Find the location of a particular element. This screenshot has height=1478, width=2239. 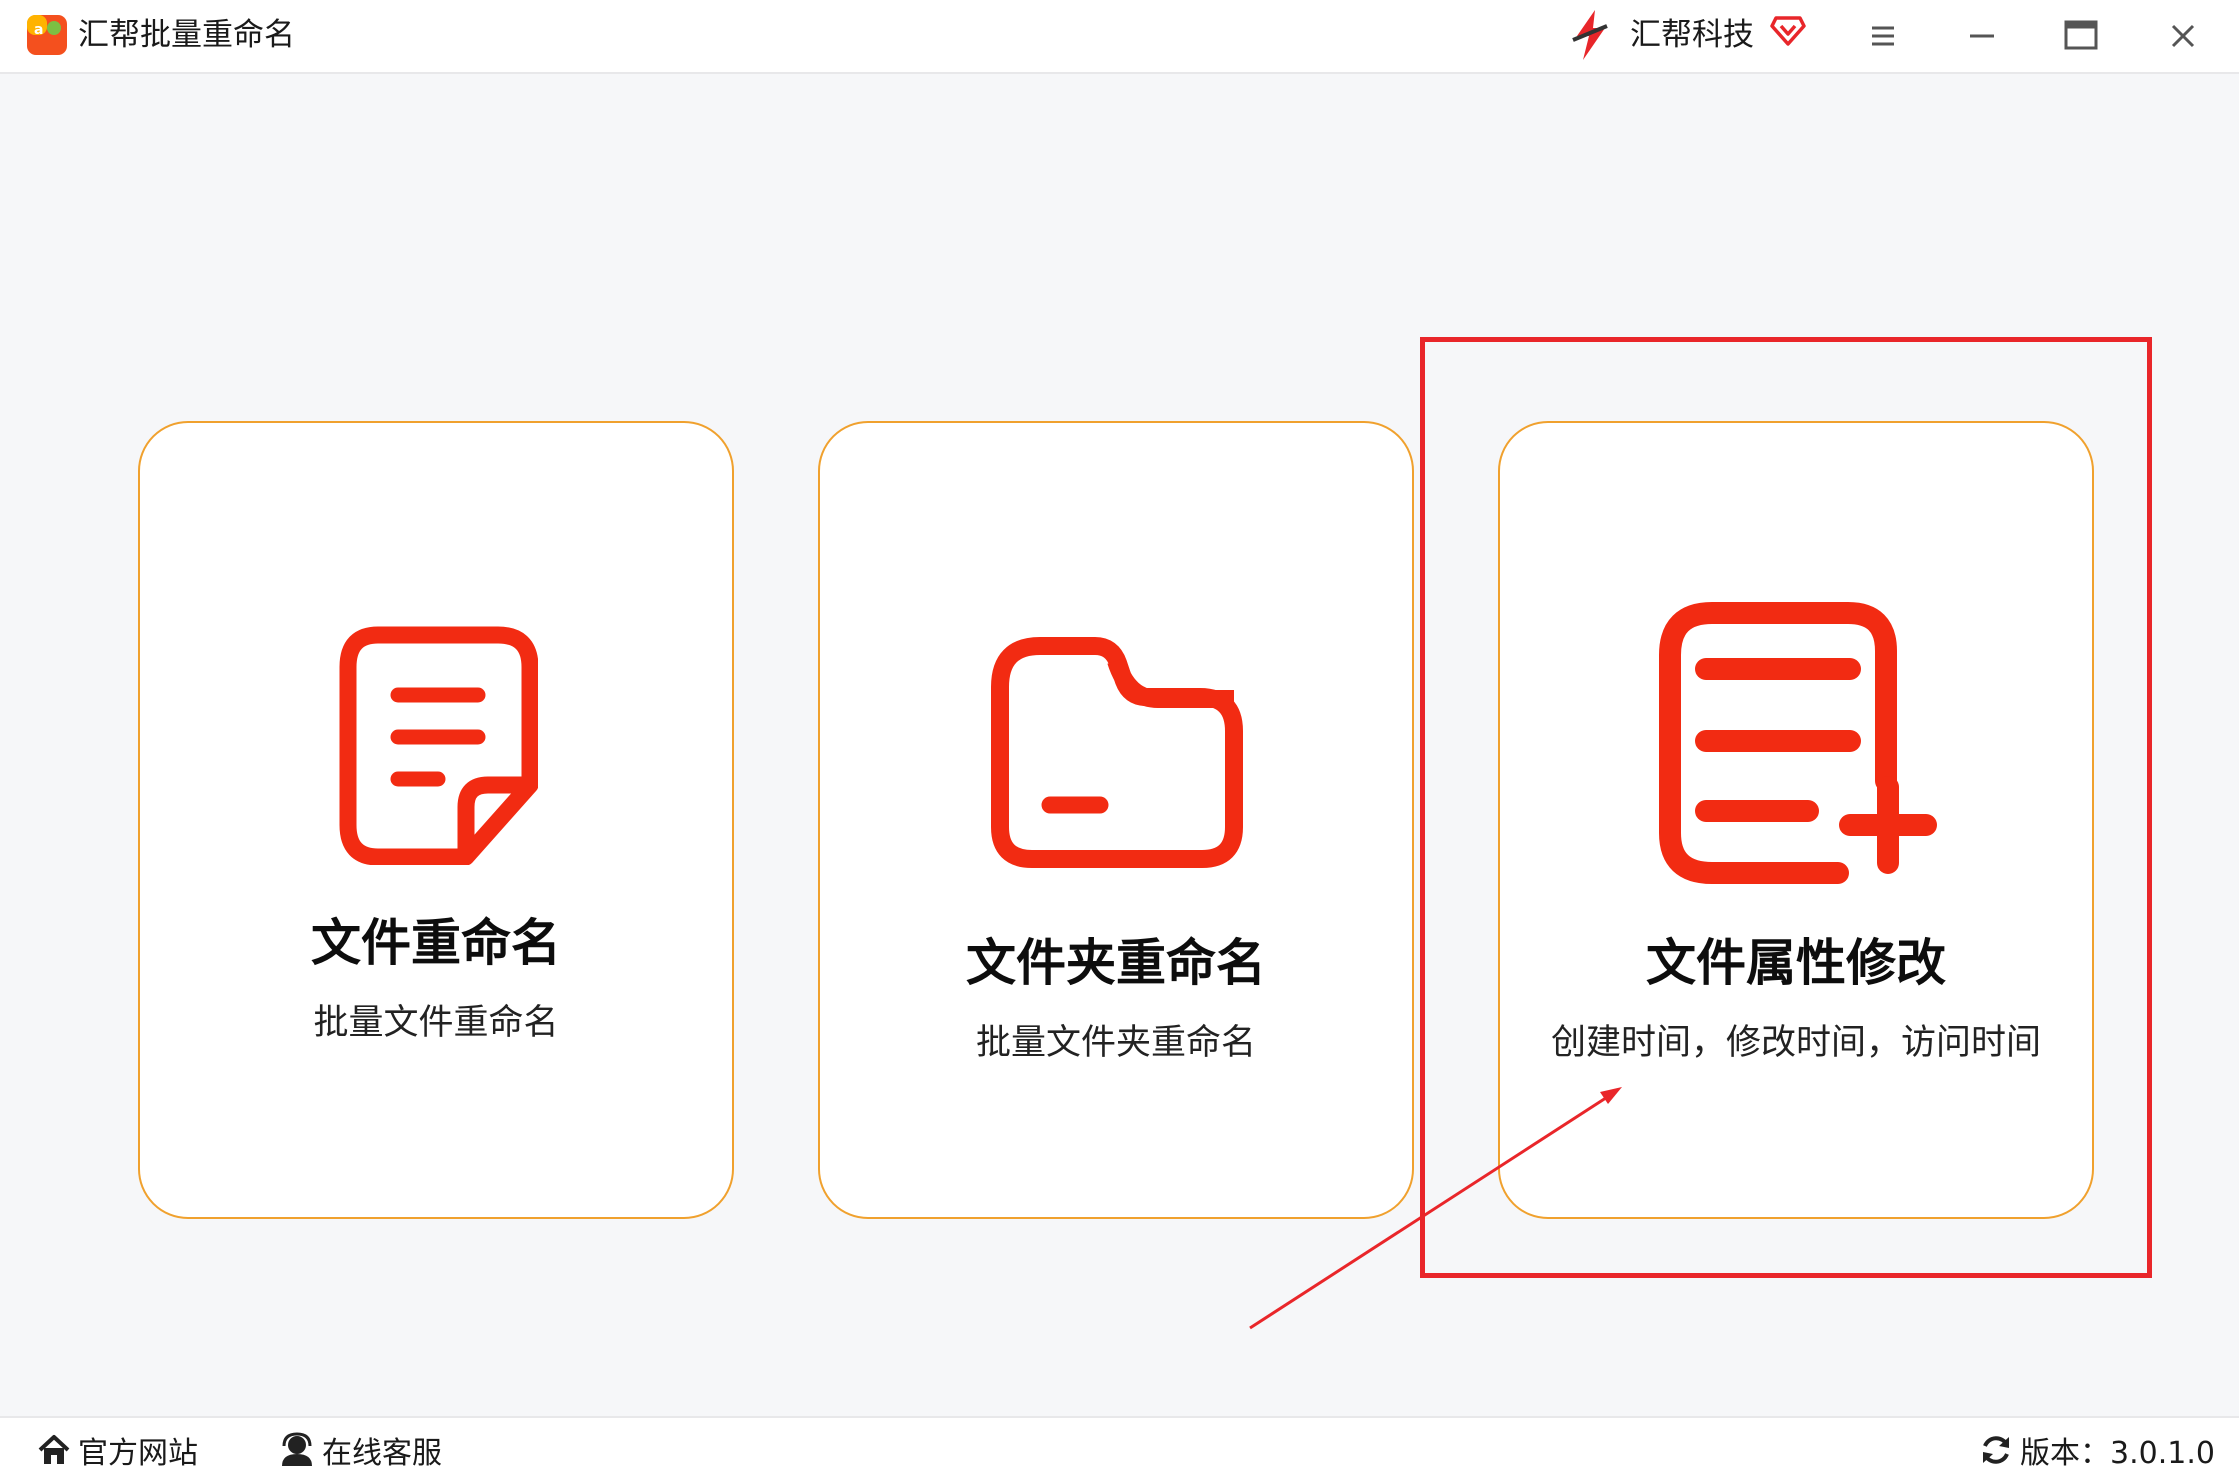

card-folder-rename: 文件夹重命名 批量文件夹重命名 is located at coordinates (1116, 820).